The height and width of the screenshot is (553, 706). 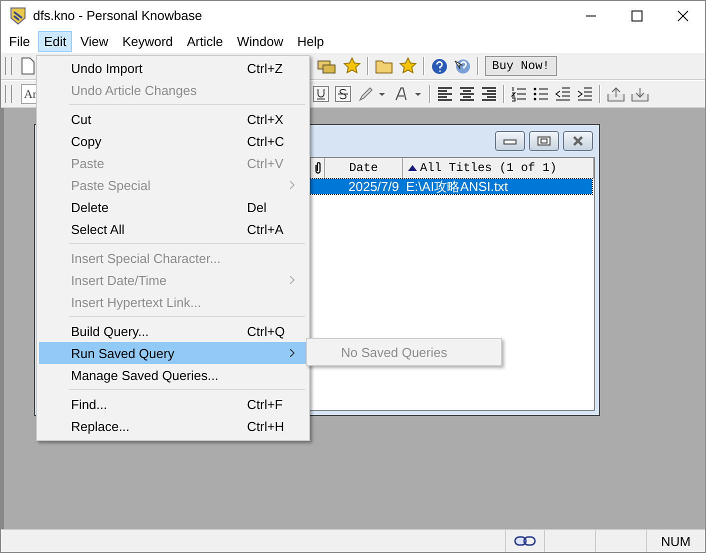 I want to click on minimize-icon, so click(x=510, y=141).